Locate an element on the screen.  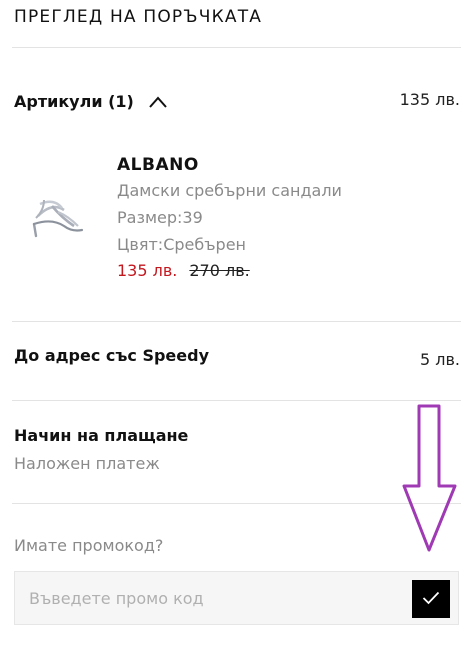
size-label: Размер: is located at coordinates (150, 217).